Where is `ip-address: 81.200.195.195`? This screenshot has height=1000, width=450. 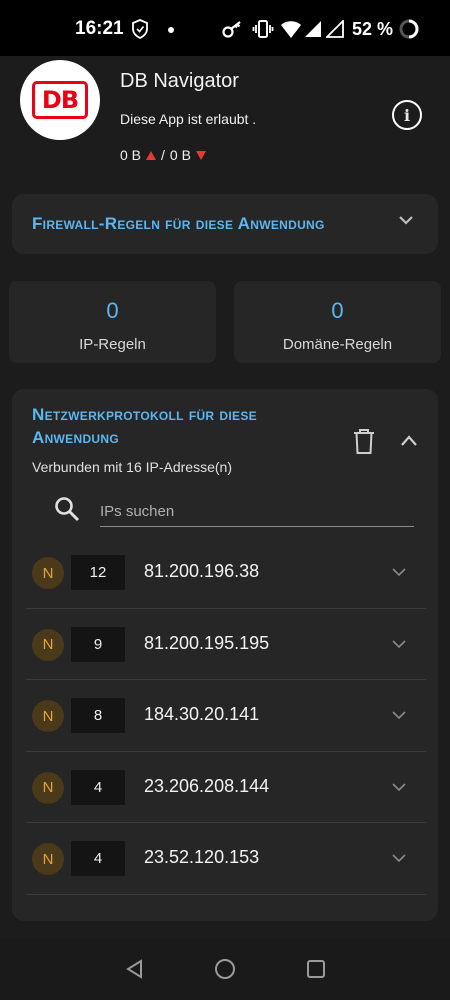
ip-address: 81.200.195.195 is located at coordinates (207, 642).